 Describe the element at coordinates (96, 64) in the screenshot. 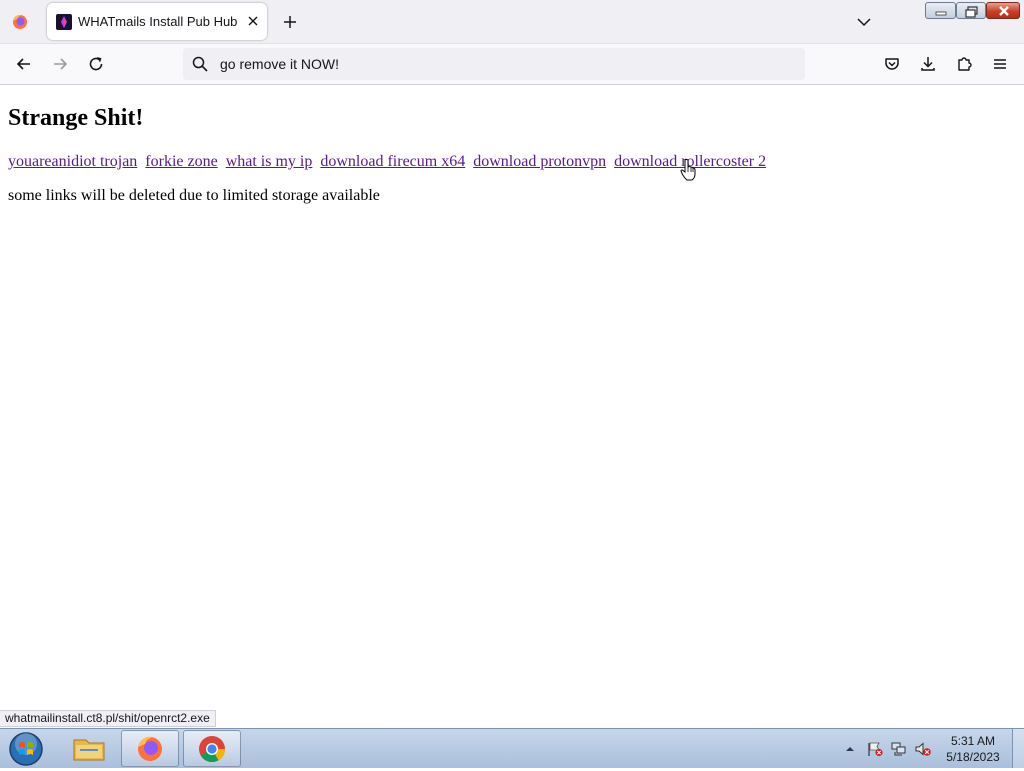

I see `reload-icon` at that location.